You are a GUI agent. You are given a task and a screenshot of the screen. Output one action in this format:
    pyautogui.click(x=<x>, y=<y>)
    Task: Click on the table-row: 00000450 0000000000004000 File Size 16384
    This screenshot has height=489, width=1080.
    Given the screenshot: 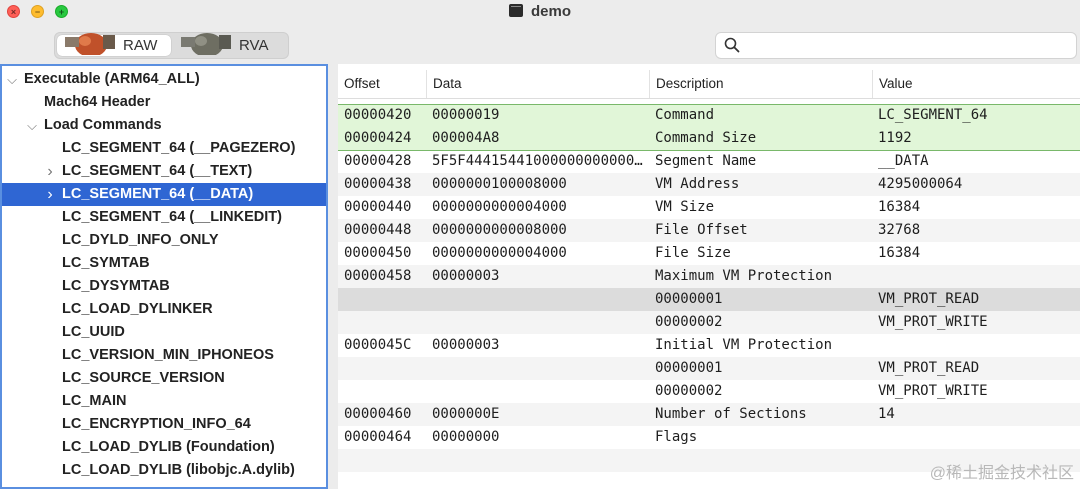 What is the action you would take?
    pyautogui.click(x=709, y=253)
    